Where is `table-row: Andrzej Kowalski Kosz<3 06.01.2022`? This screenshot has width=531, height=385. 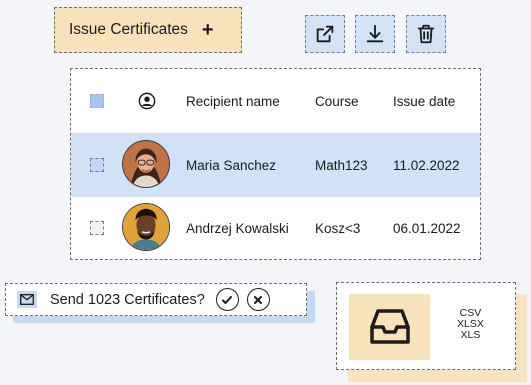 table-row: Andrzej Kowalski Kosz<3 06.01.2022 is located at coordinates (275, 228).